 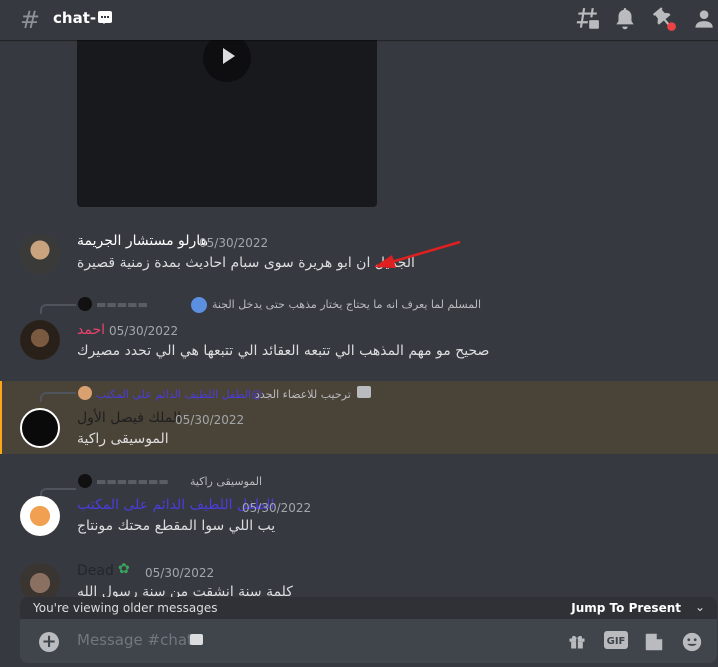 What do you see at coordinates (577, 641) in the screenshot?
I see `gift-icon` at bounding box center [577, 641].